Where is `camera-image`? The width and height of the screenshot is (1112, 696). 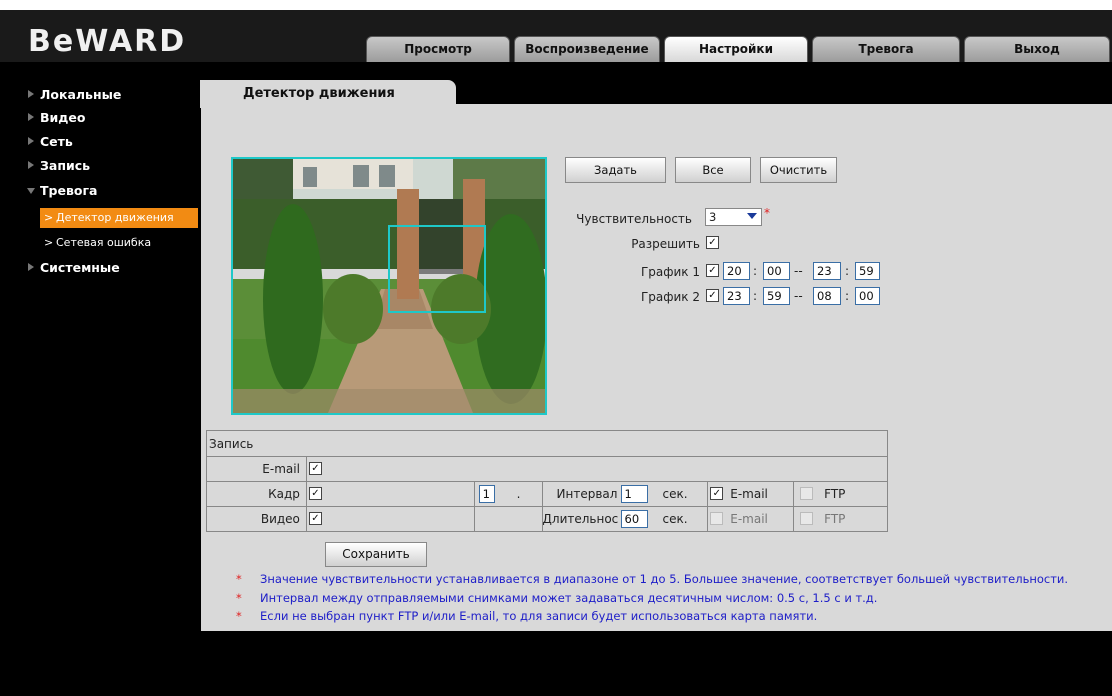
camera-image is located at coordinates (389, 286).